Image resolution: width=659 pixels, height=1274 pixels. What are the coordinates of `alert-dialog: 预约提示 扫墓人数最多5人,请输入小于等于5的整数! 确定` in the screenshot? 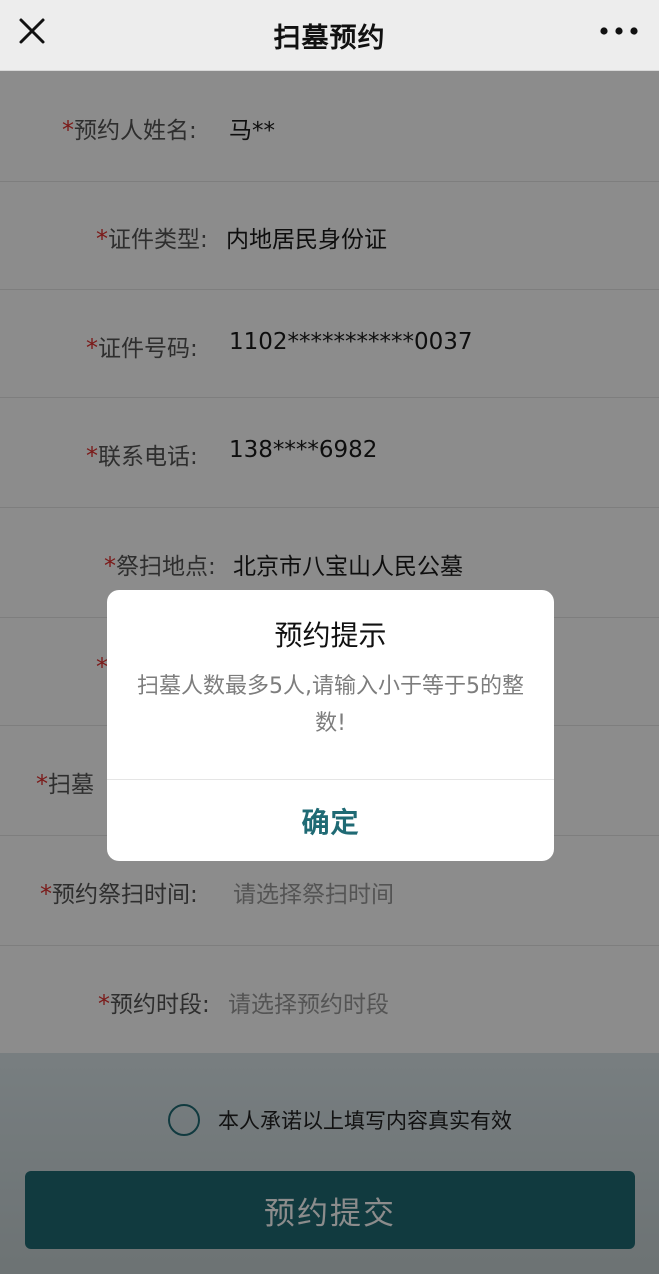 It's located at (330, 725).